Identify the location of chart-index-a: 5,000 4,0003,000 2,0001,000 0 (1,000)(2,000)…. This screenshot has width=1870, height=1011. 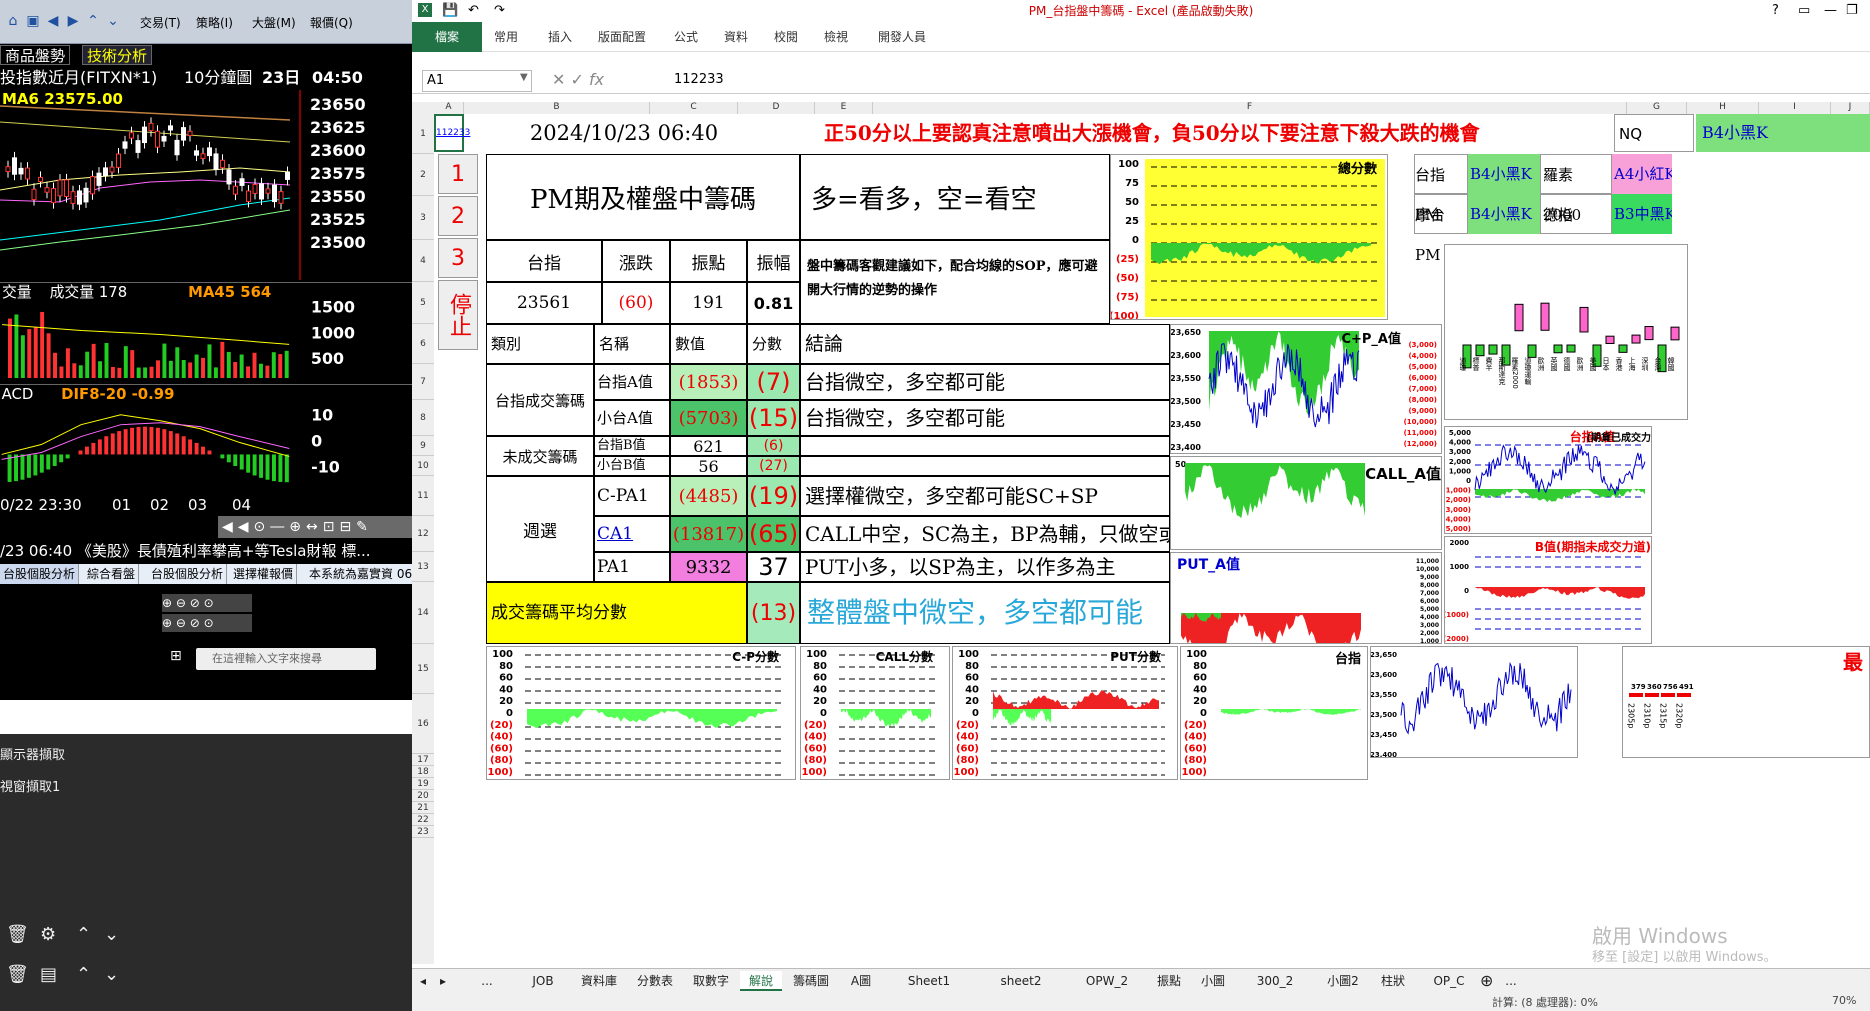
(1548, 480).